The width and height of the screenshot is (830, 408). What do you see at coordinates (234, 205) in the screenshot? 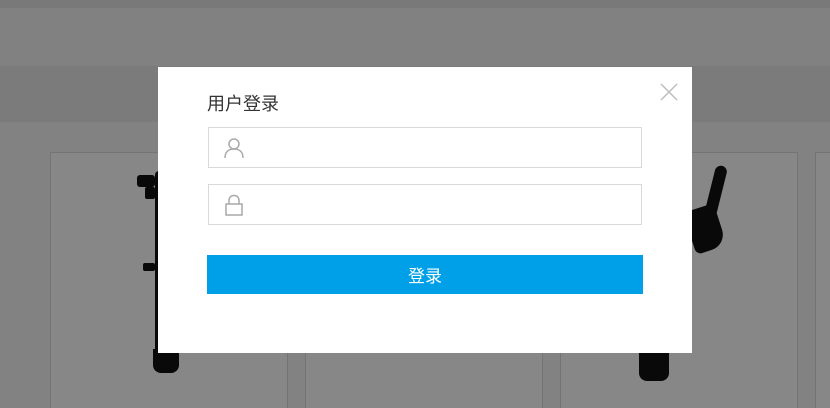
I see `lock-icon` at bounding box center [234, 205].